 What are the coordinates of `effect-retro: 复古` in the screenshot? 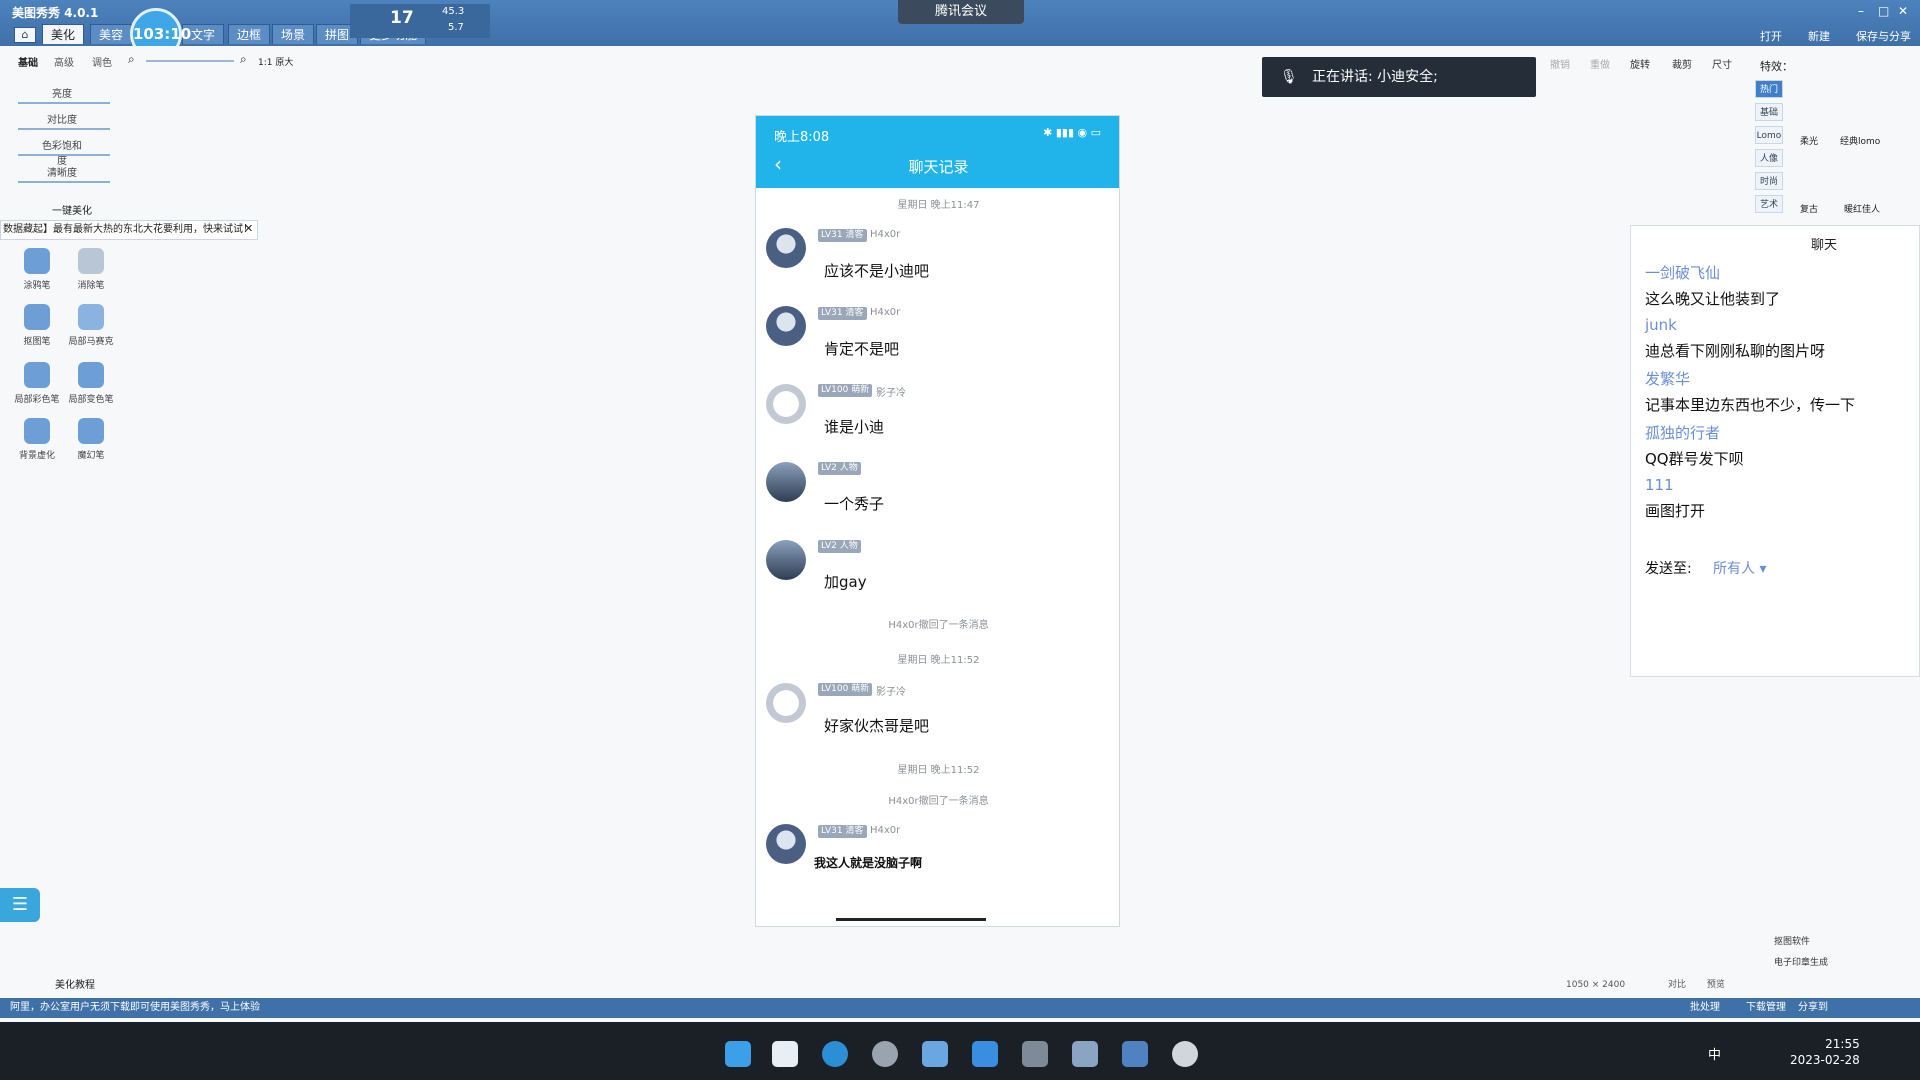 It's located at (1809, 208).